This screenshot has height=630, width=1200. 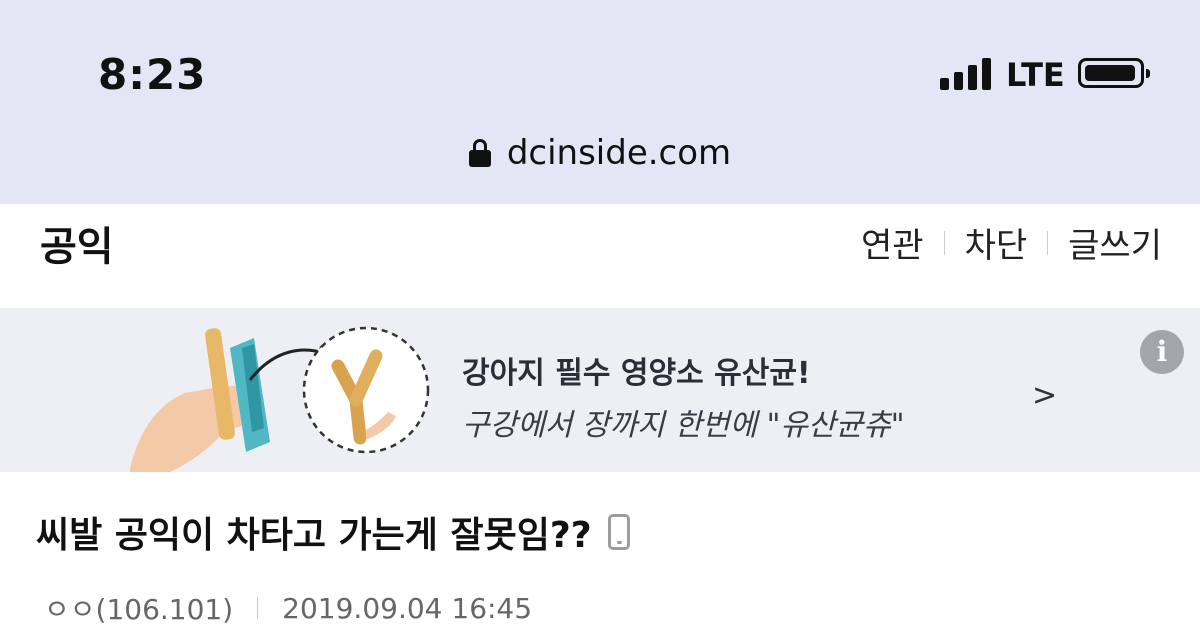 I want to click on post-title: 씨발 공익이 차타고 가는게 잘못임??, so click(x=333, y=532).